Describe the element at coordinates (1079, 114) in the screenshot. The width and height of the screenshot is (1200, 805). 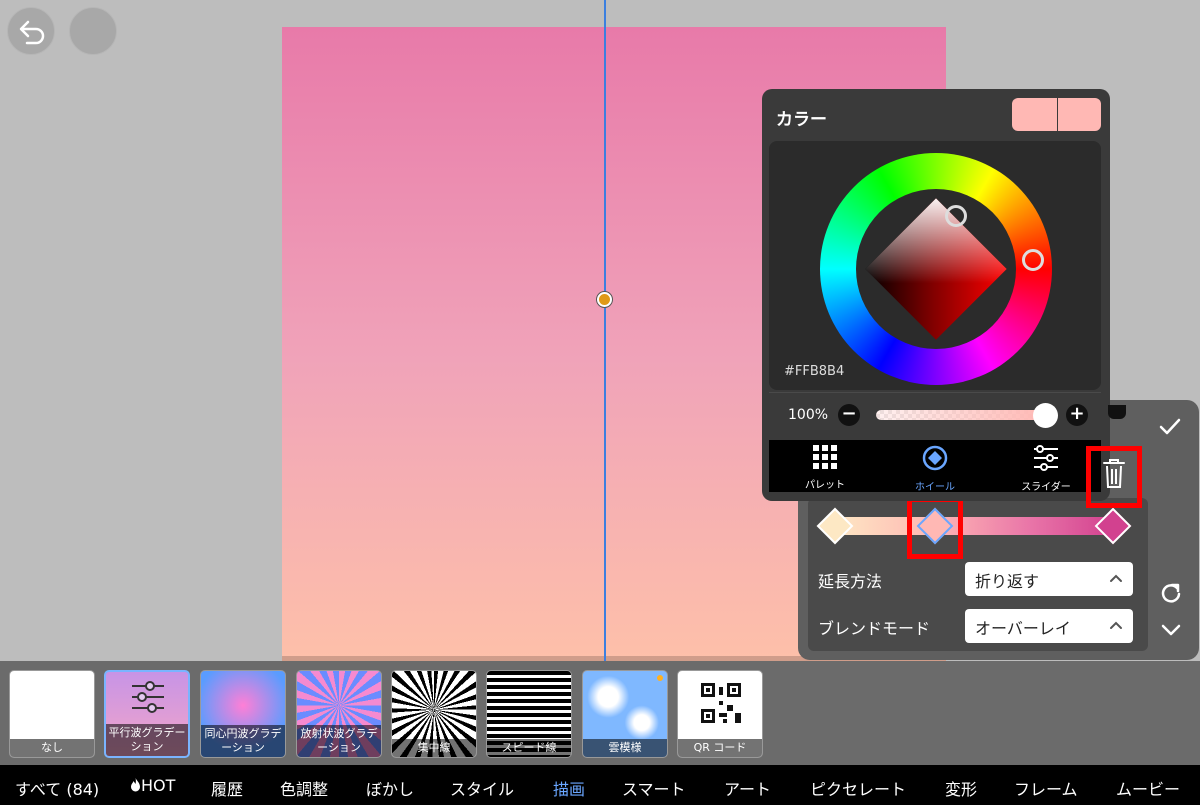
I see `current-color-swatch` at that location.